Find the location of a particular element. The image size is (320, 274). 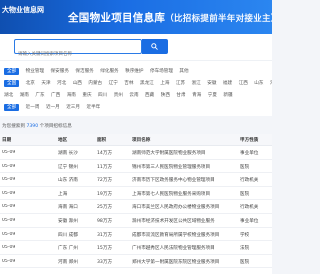

filter-option: 停车场管理 is located at coordinates (161, 72).